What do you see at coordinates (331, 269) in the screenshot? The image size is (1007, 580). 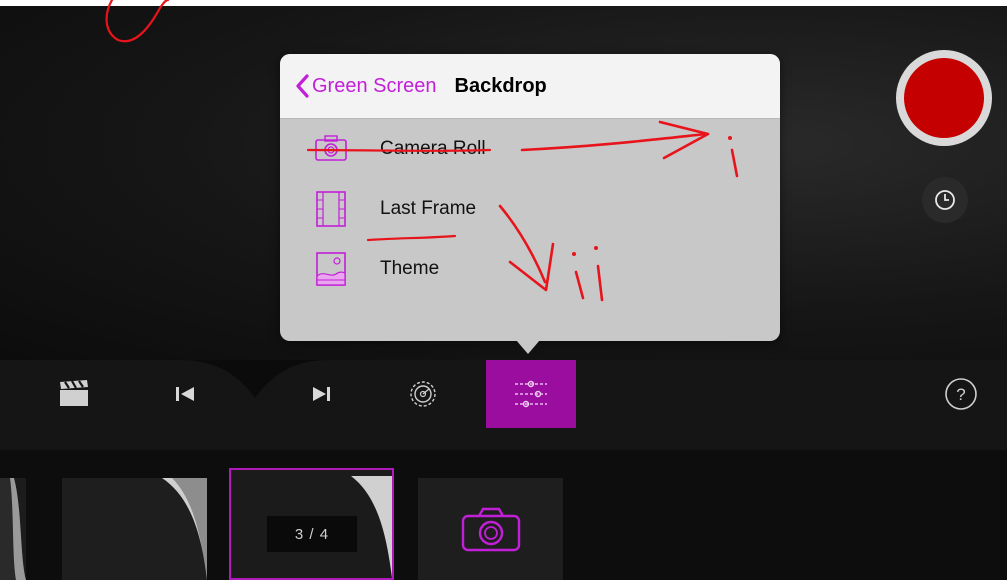 I see `theme-image-icon` at bounding box center [331, 269].